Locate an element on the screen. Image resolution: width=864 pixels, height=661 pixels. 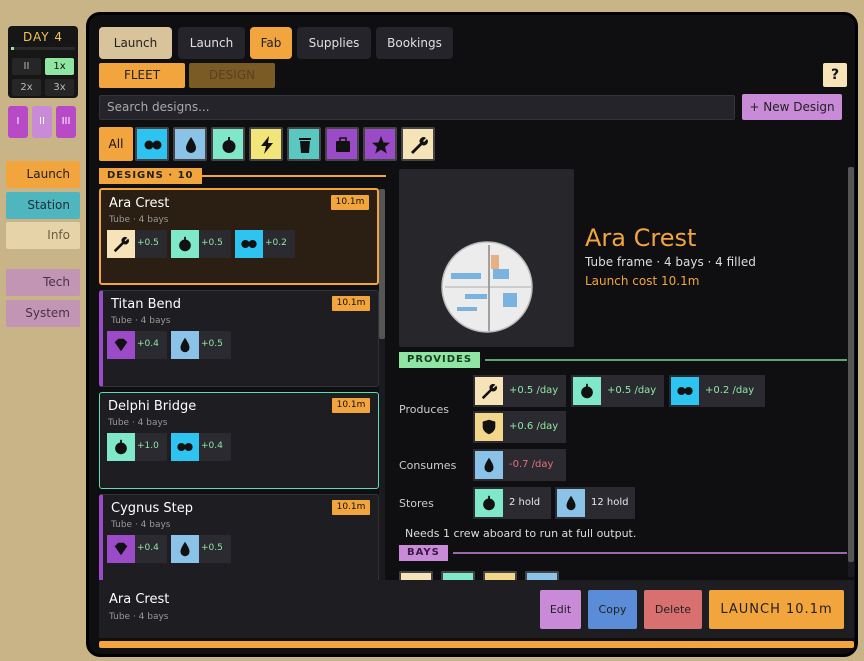
produces-value: +0.6 /day is located at coordinates (534, 426).